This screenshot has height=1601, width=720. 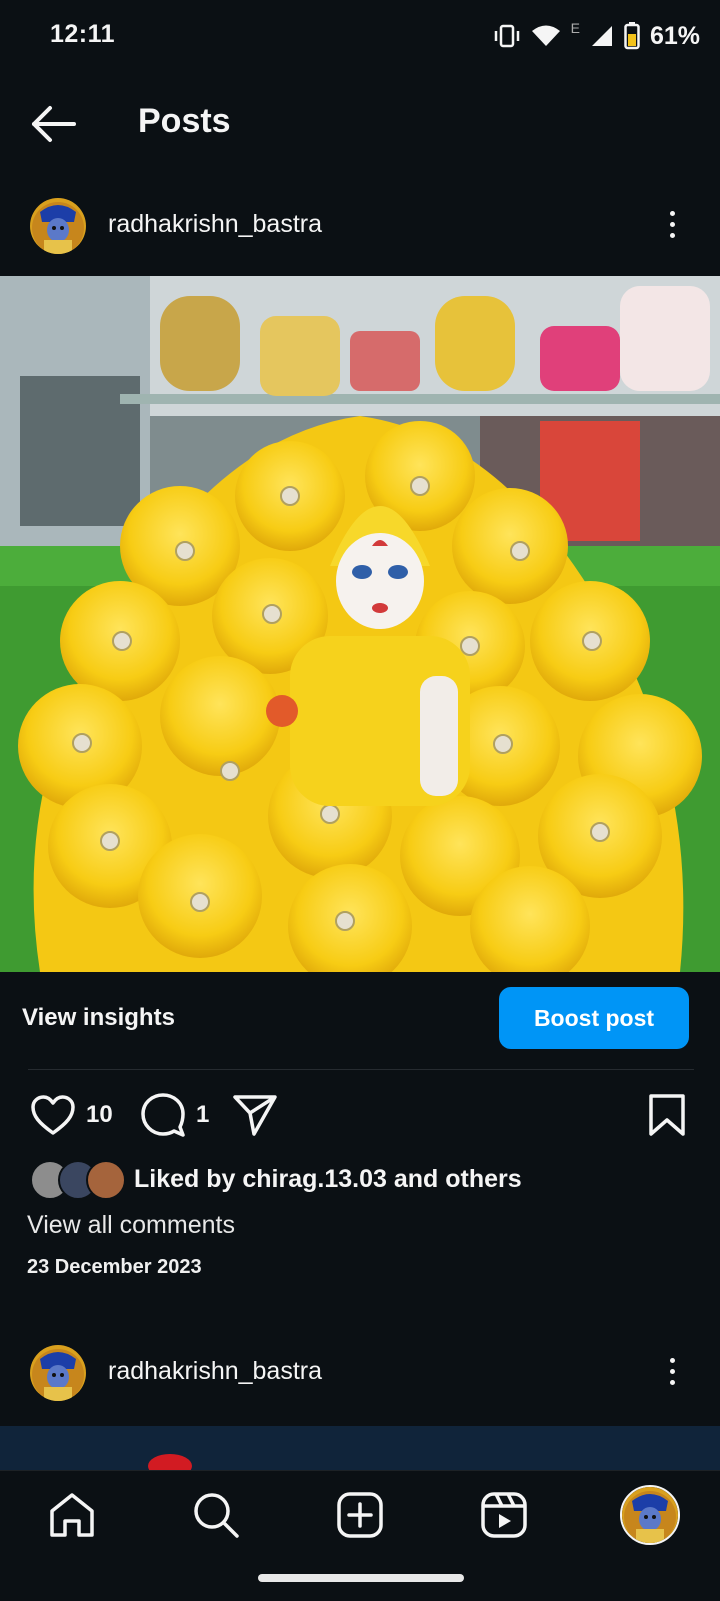 What do you see at coordinates (188, 1179) in the screenshot?
I see `liked-by-prefix: Liked by` at bounding box center [188, 1179].